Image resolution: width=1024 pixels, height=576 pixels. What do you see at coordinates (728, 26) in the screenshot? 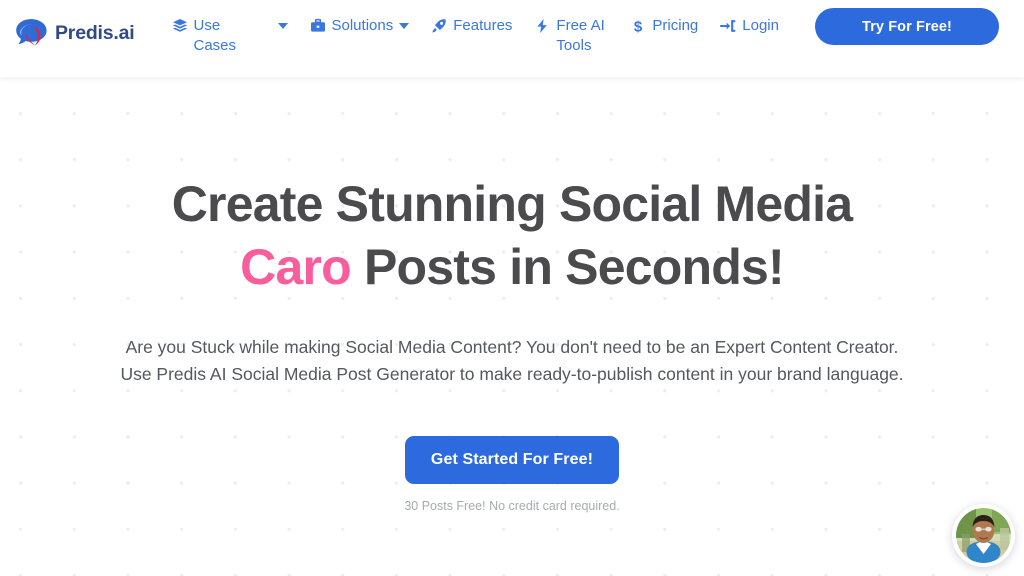
I see `sign-in-icon` at bounding box center [728, 26].